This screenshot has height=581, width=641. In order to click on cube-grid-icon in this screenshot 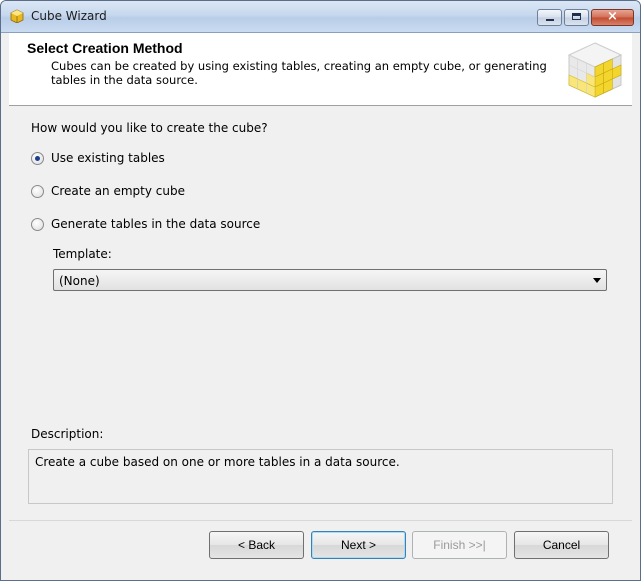, I will do `click(595, 70)`.